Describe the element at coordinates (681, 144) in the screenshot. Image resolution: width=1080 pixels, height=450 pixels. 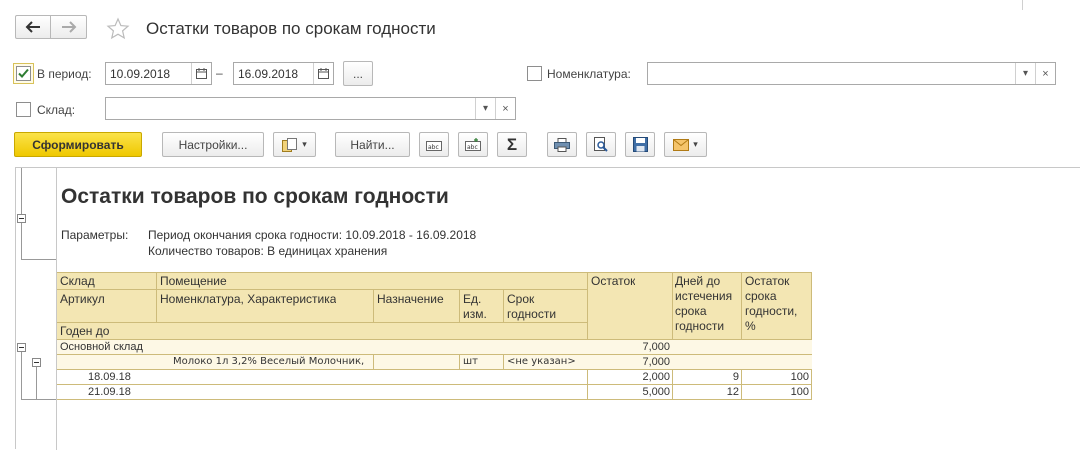
I see `envelope-icon` at that location.